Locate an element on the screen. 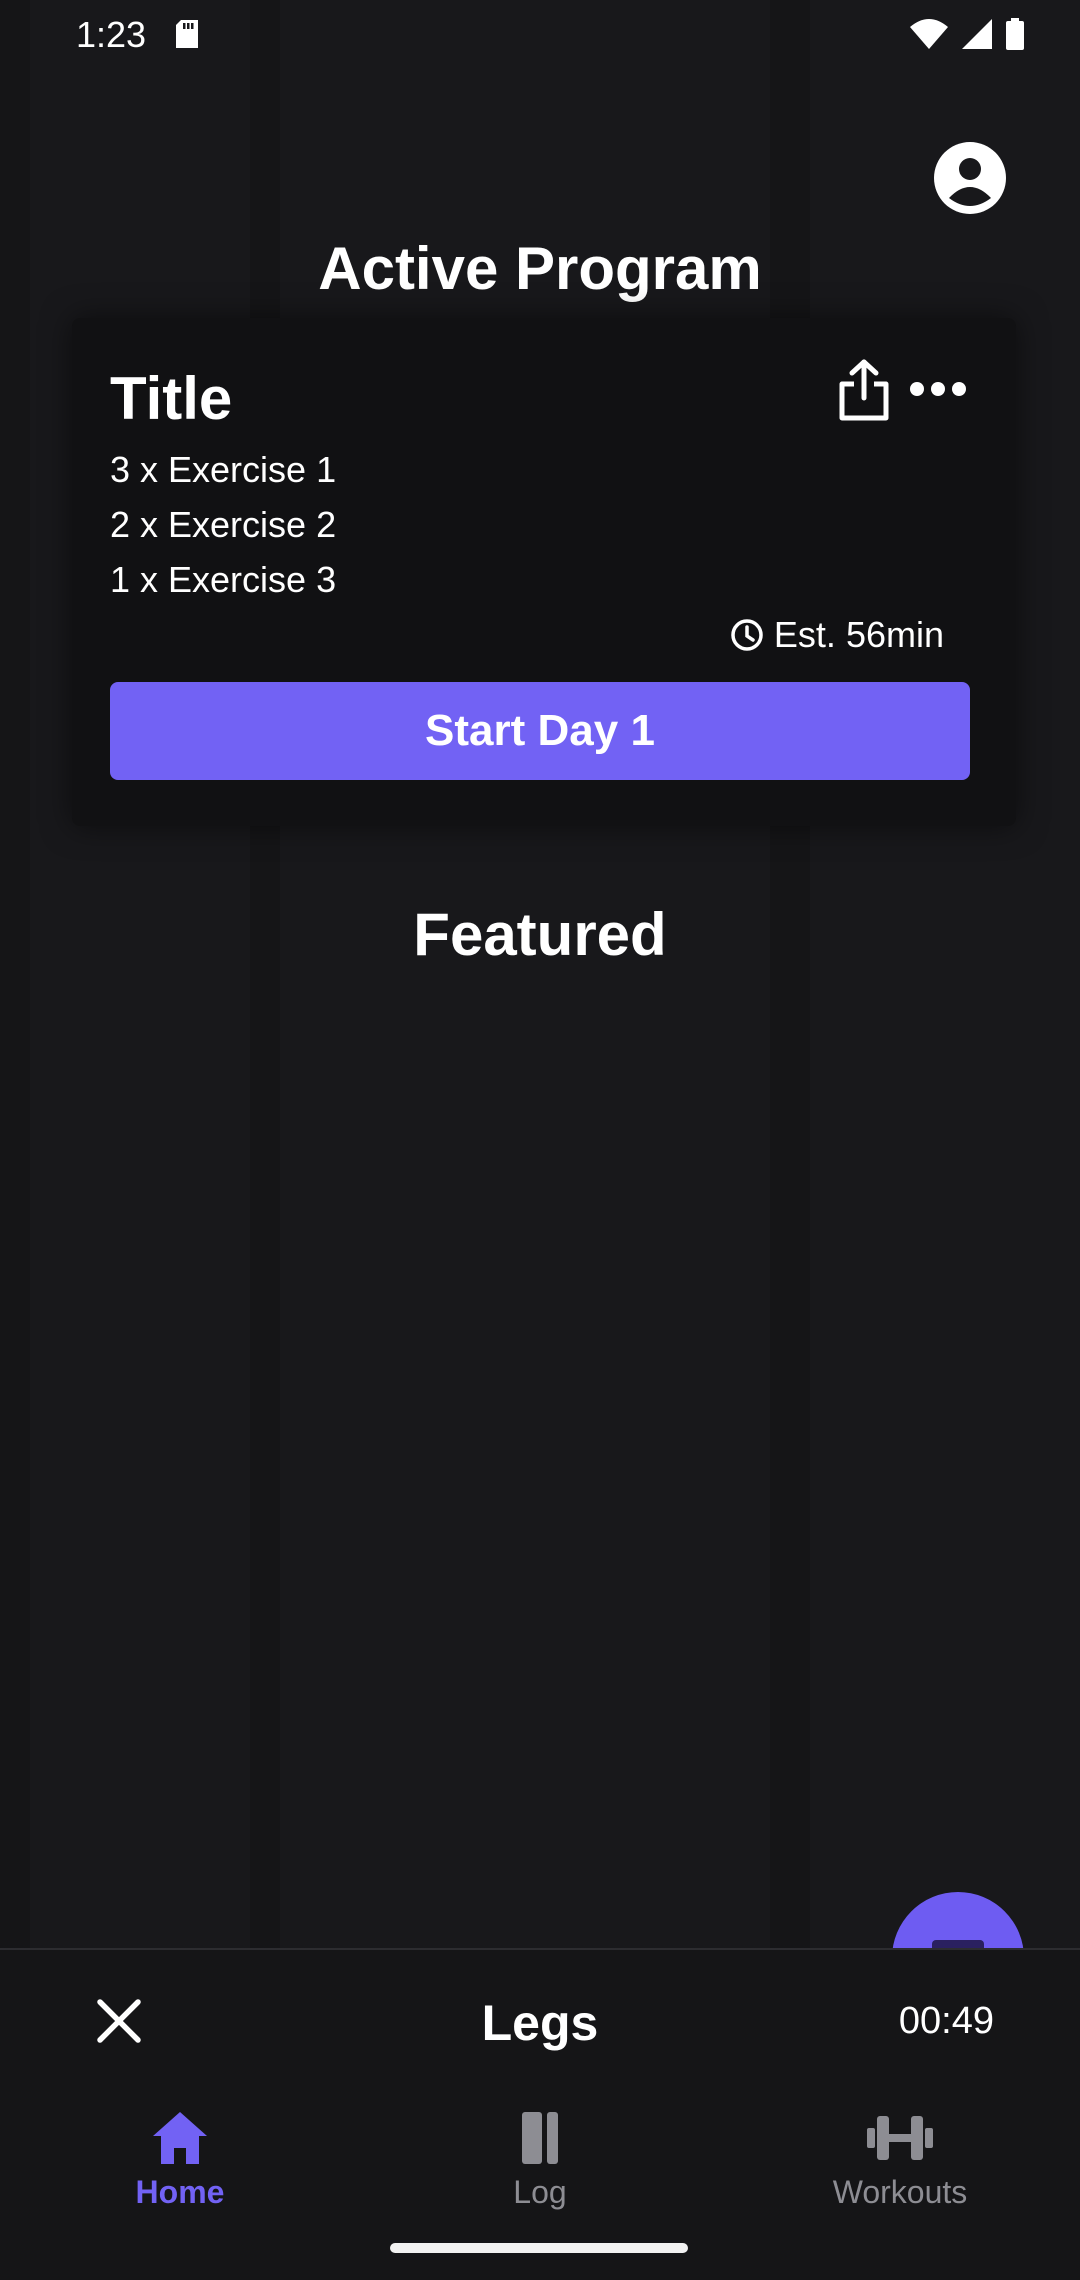  estimated-duration: Est. 56min is located at coordinates (837, 635).